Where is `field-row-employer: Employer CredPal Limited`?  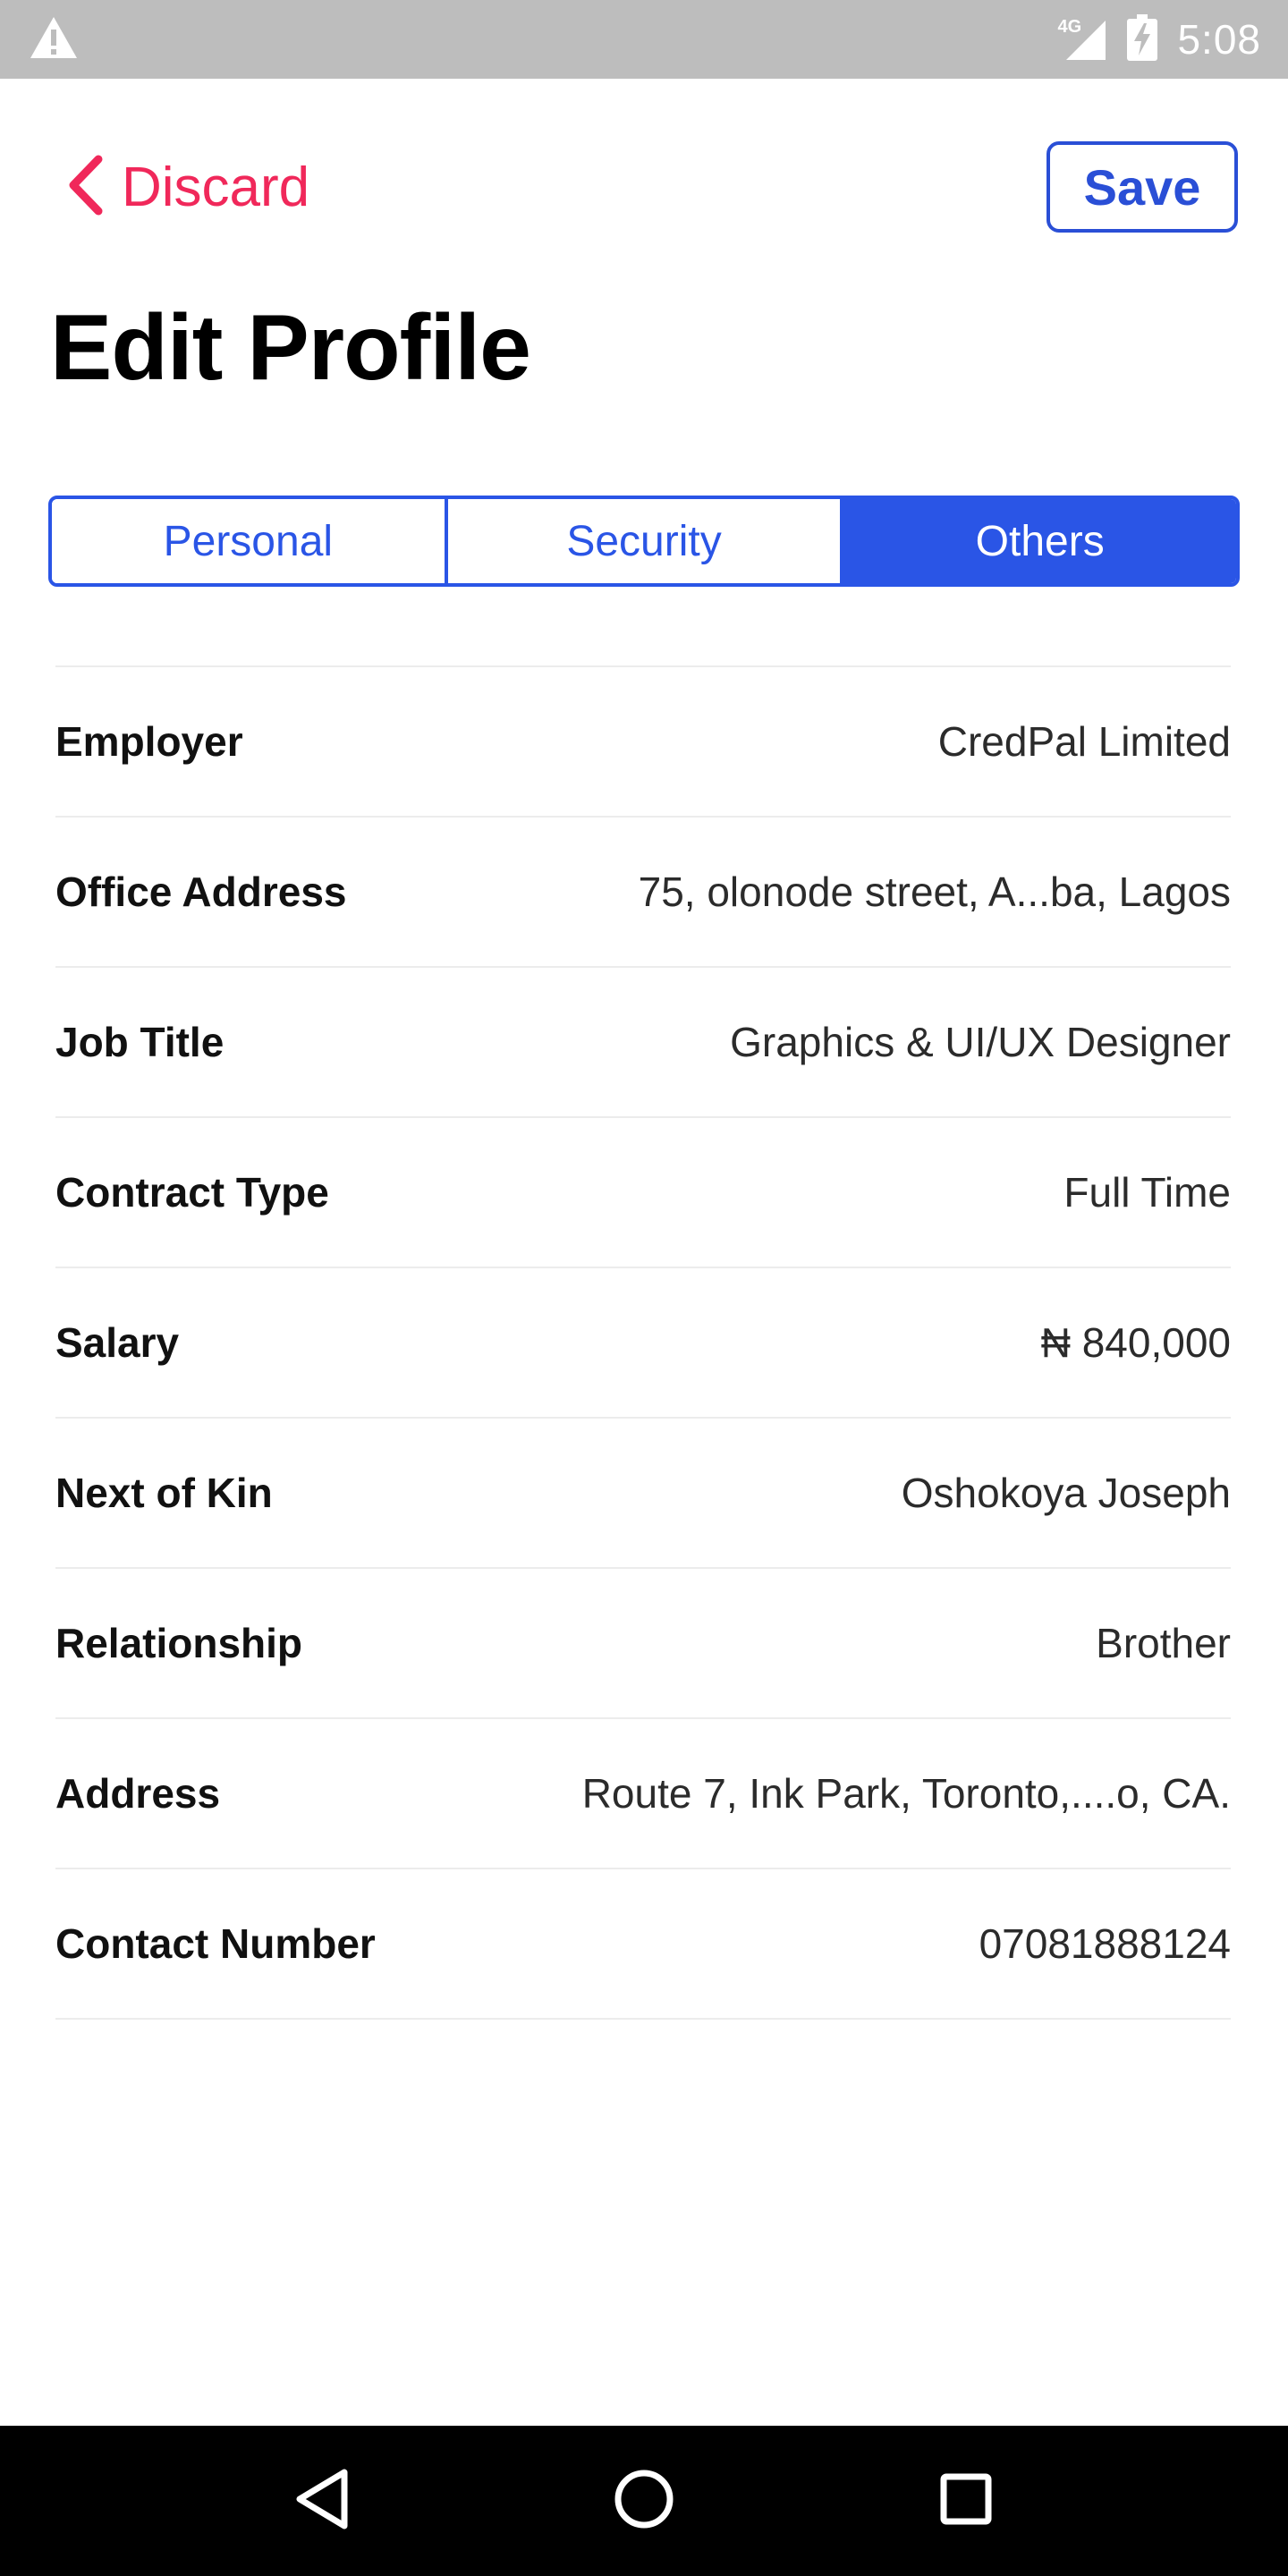 field-row-employer: Employer CredPal Limited is located at coordinates (643, 742).